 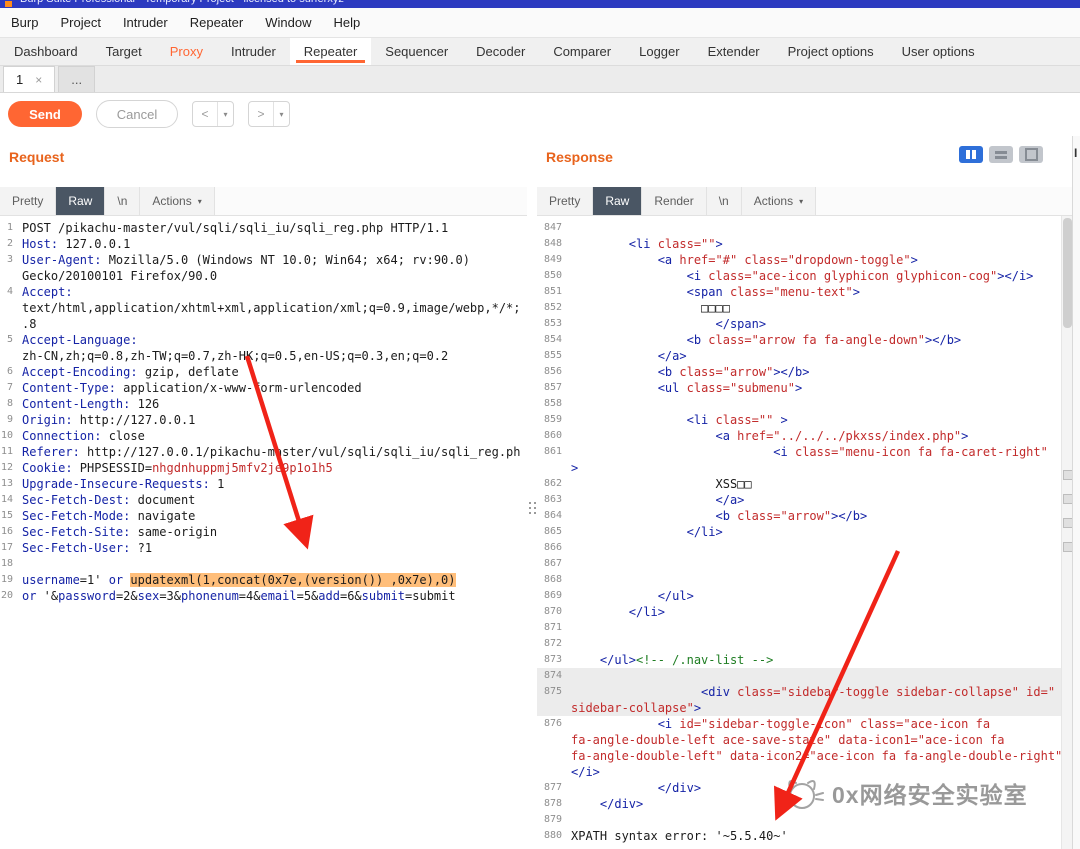 I want to click on menu-window: Window, so click(x=288, y=22).